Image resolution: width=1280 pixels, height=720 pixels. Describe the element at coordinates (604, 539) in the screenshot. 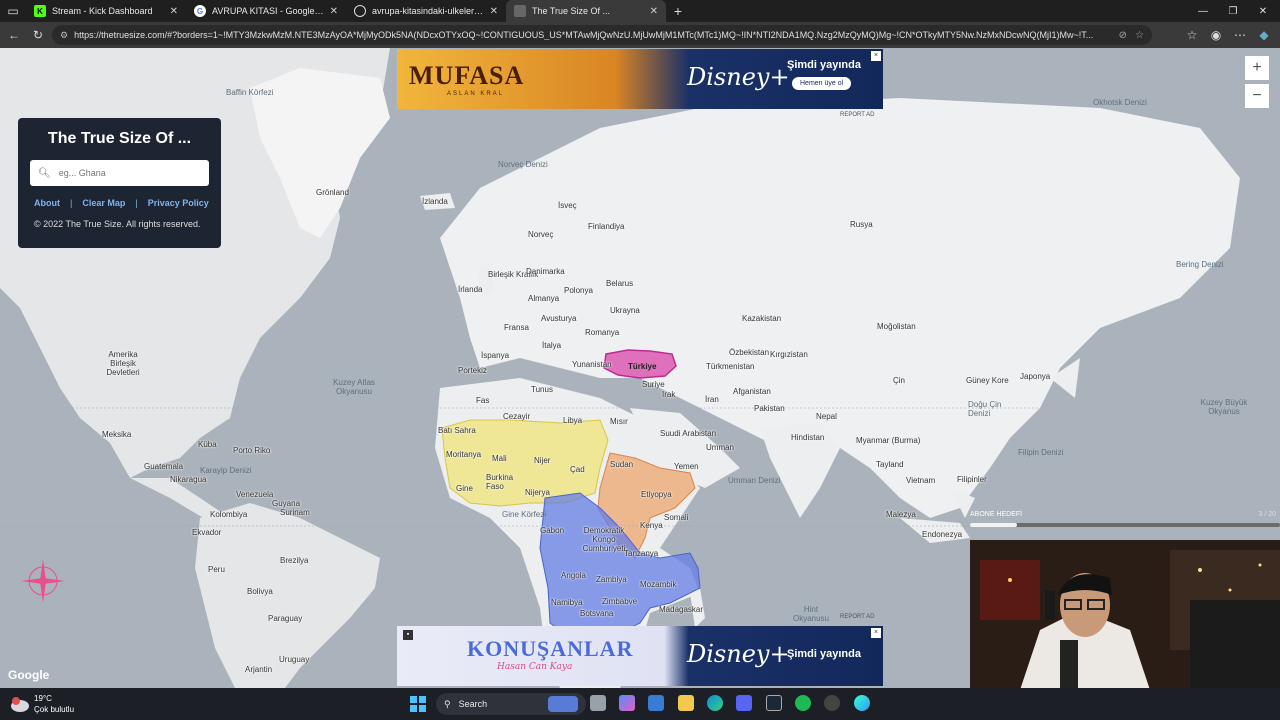

I see `country-label: Demokratik Kongo Cumhuriyeti` at that location.